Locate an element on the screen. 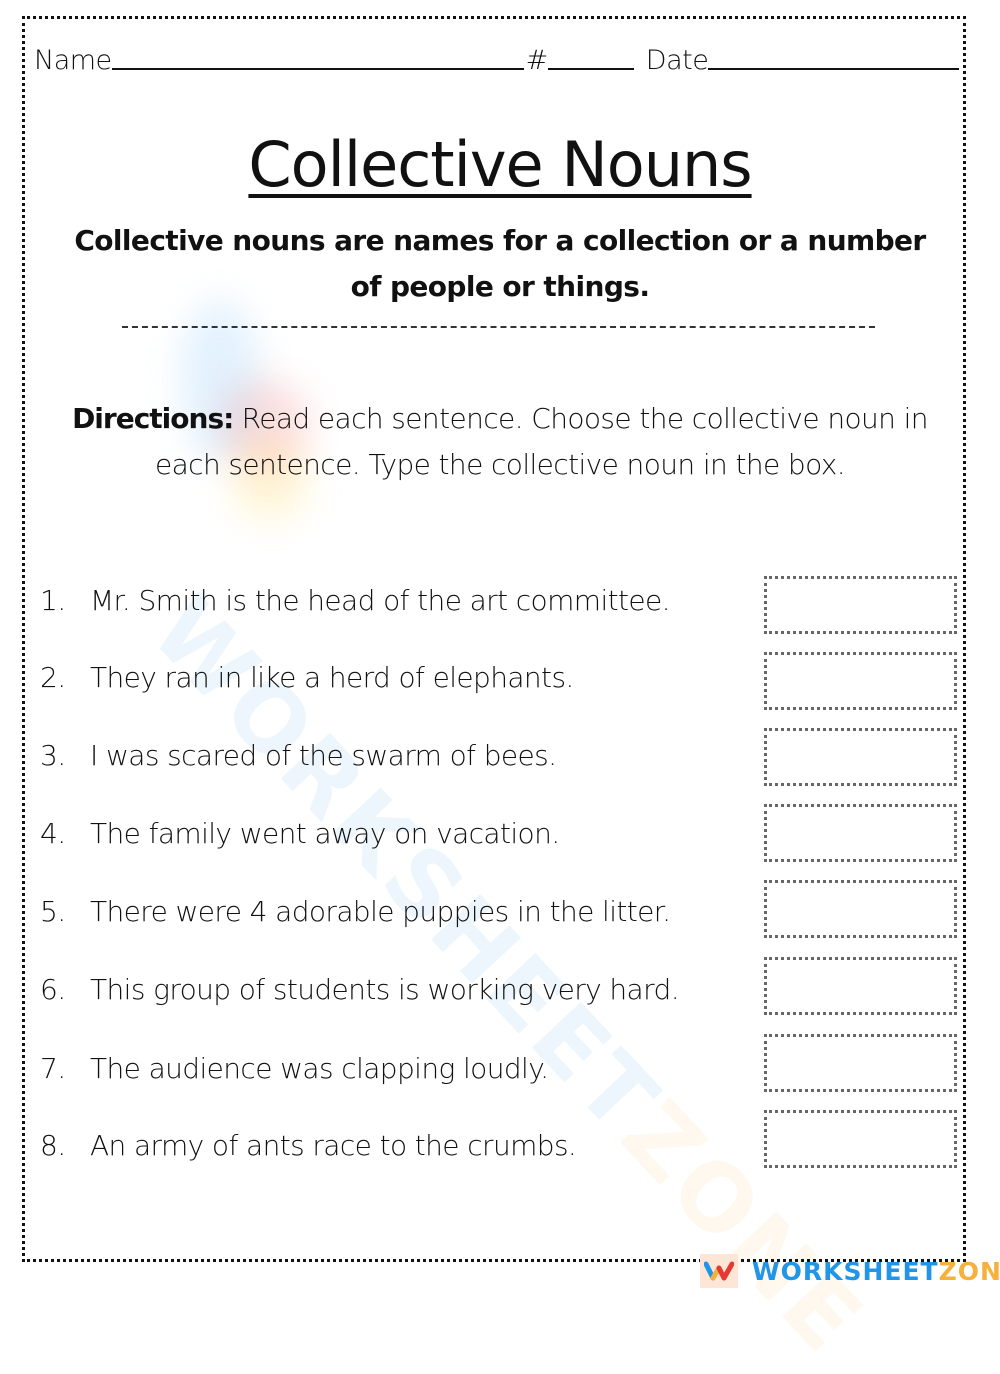 The height and width of the screenshot is (1374, 1000). question-number: 8. is located at coordinates (53, 1145).